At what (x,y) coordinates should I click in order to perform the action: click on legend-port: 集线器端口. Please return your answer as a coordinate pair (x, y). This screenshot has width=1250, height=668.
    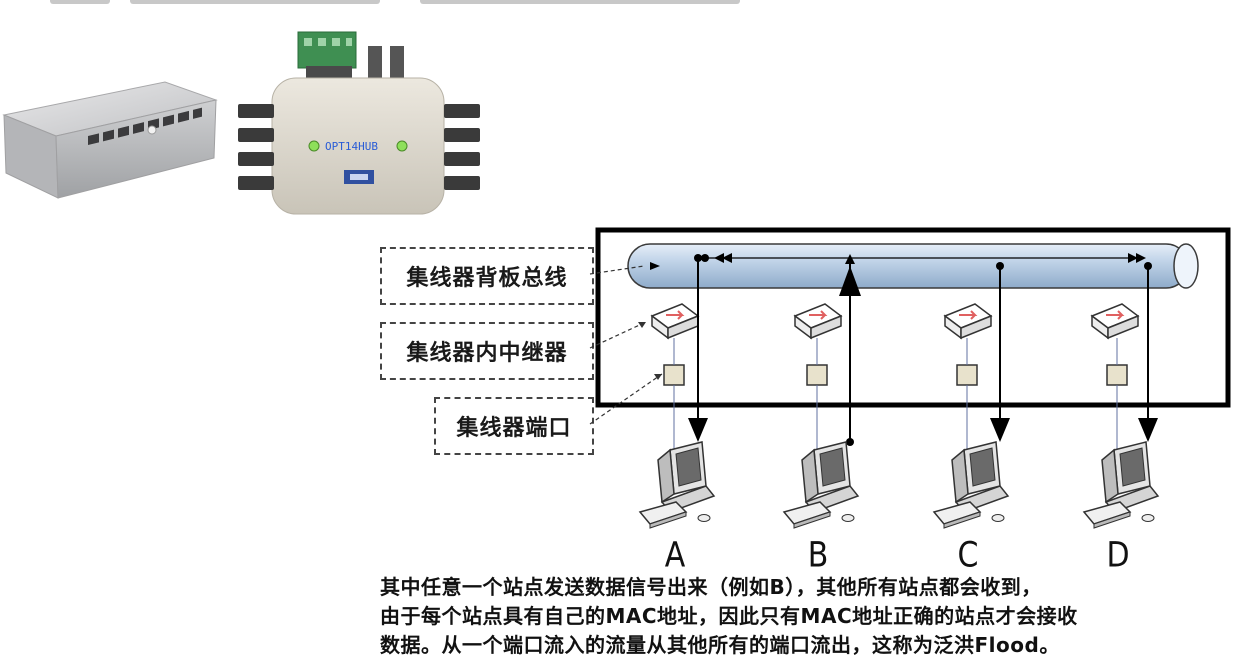
    Looking at the image, I should click on (514, 426).